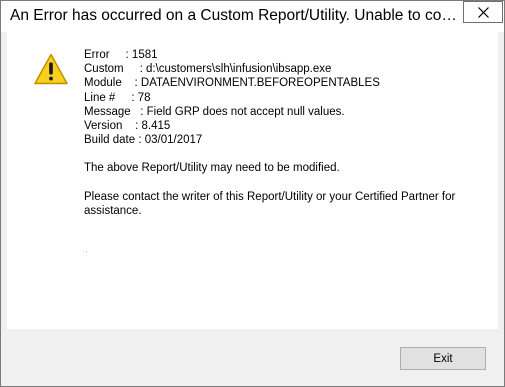  What do you see at coordinates (242, 111) in the screenshot?
I see `field-value: : Field GRP does not accept null values.` at bounding box center [242, 111].